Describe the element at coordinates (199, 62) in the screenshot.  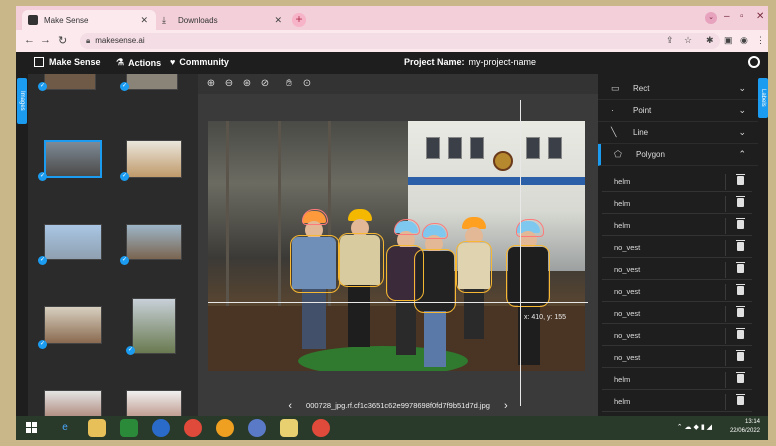
I see `menu-community: ♥ Community` at that location.